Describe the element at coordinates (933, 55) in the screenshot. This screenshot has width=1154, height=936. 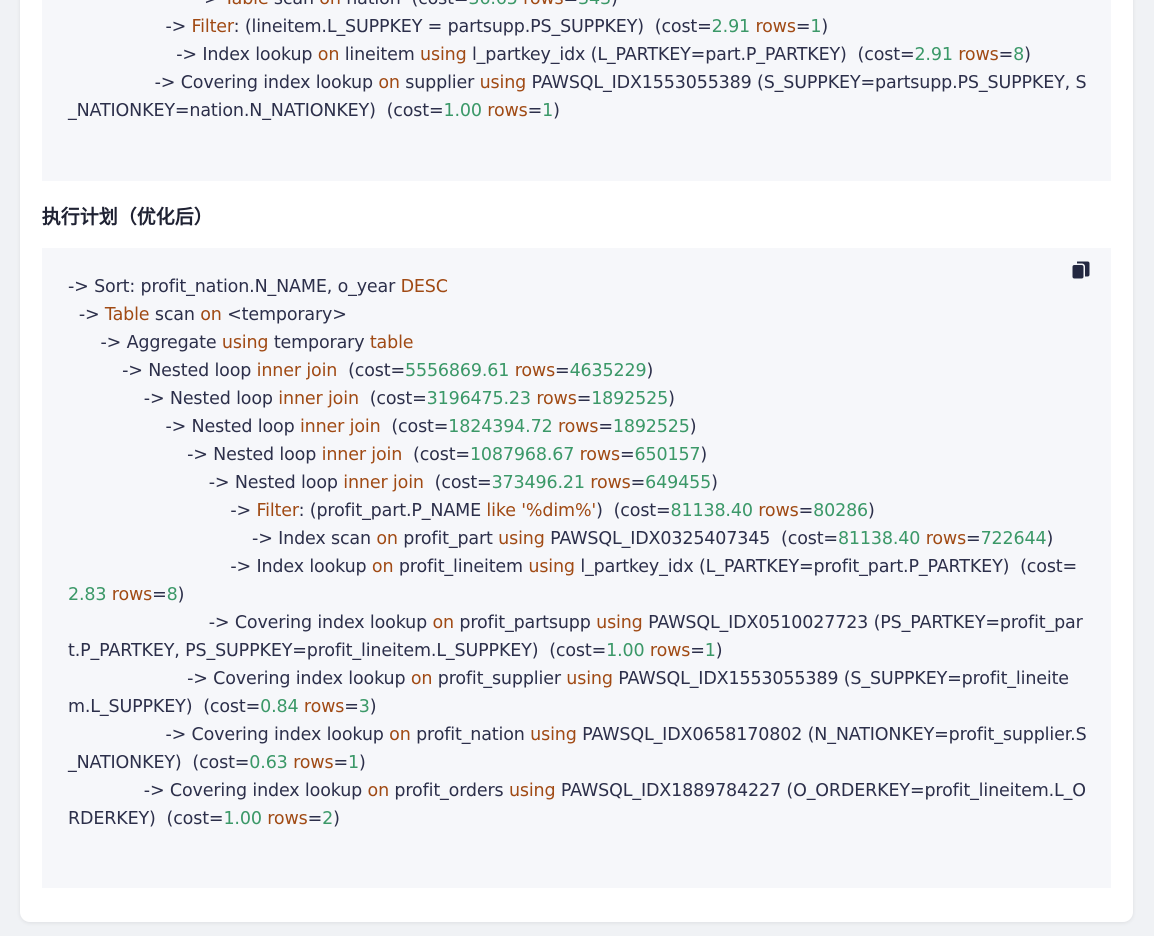
I see `plan-token: 2.91` at that location.